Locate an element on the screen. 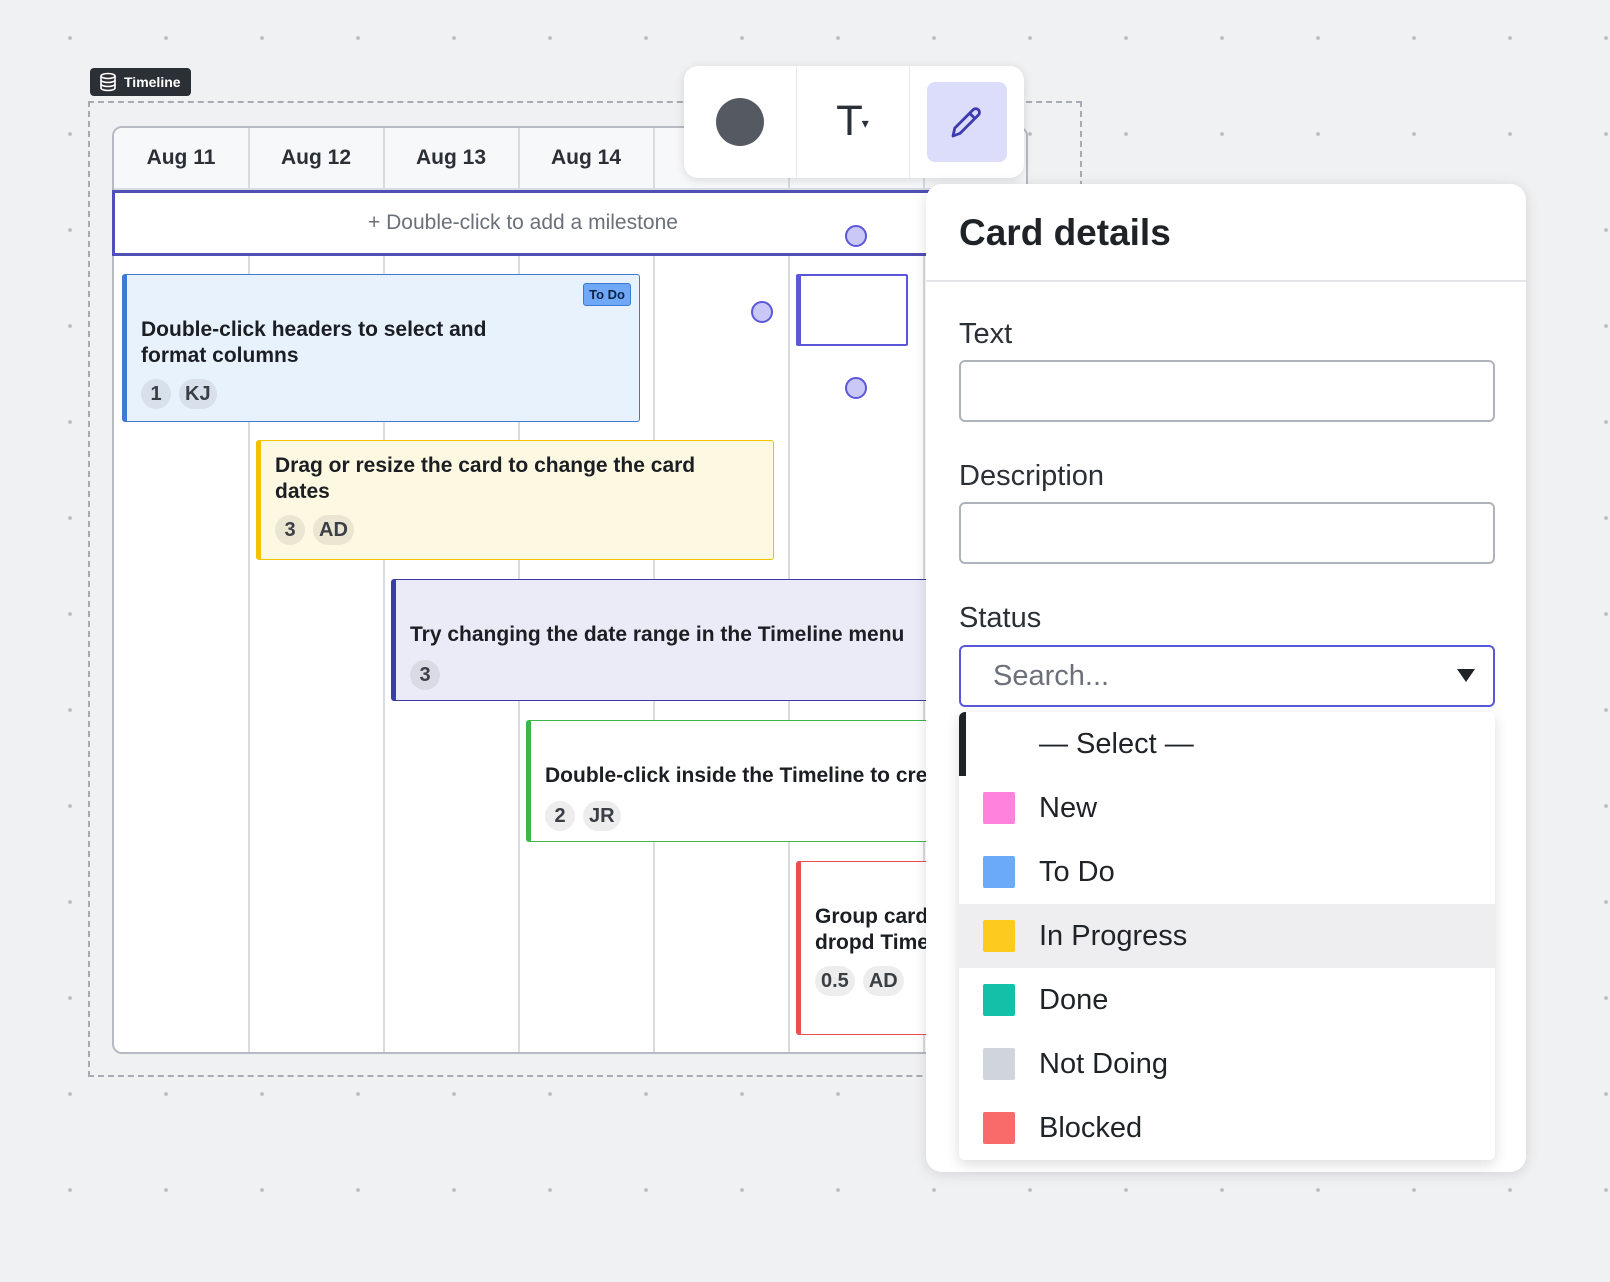  status-option-in-progress: In Progress is located at coordinates (1227, 936).